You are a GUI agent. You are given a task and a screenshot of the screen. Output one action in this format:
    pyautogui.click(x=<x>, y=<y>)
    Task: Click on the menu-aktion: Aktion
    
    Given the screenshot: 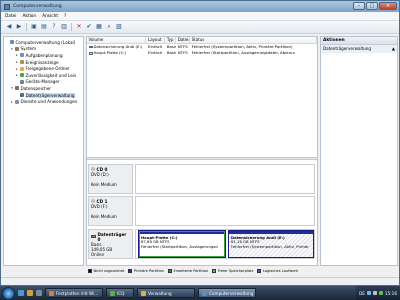 What is the action you would take?
    pyautogui.click(x=29, y=16)
    